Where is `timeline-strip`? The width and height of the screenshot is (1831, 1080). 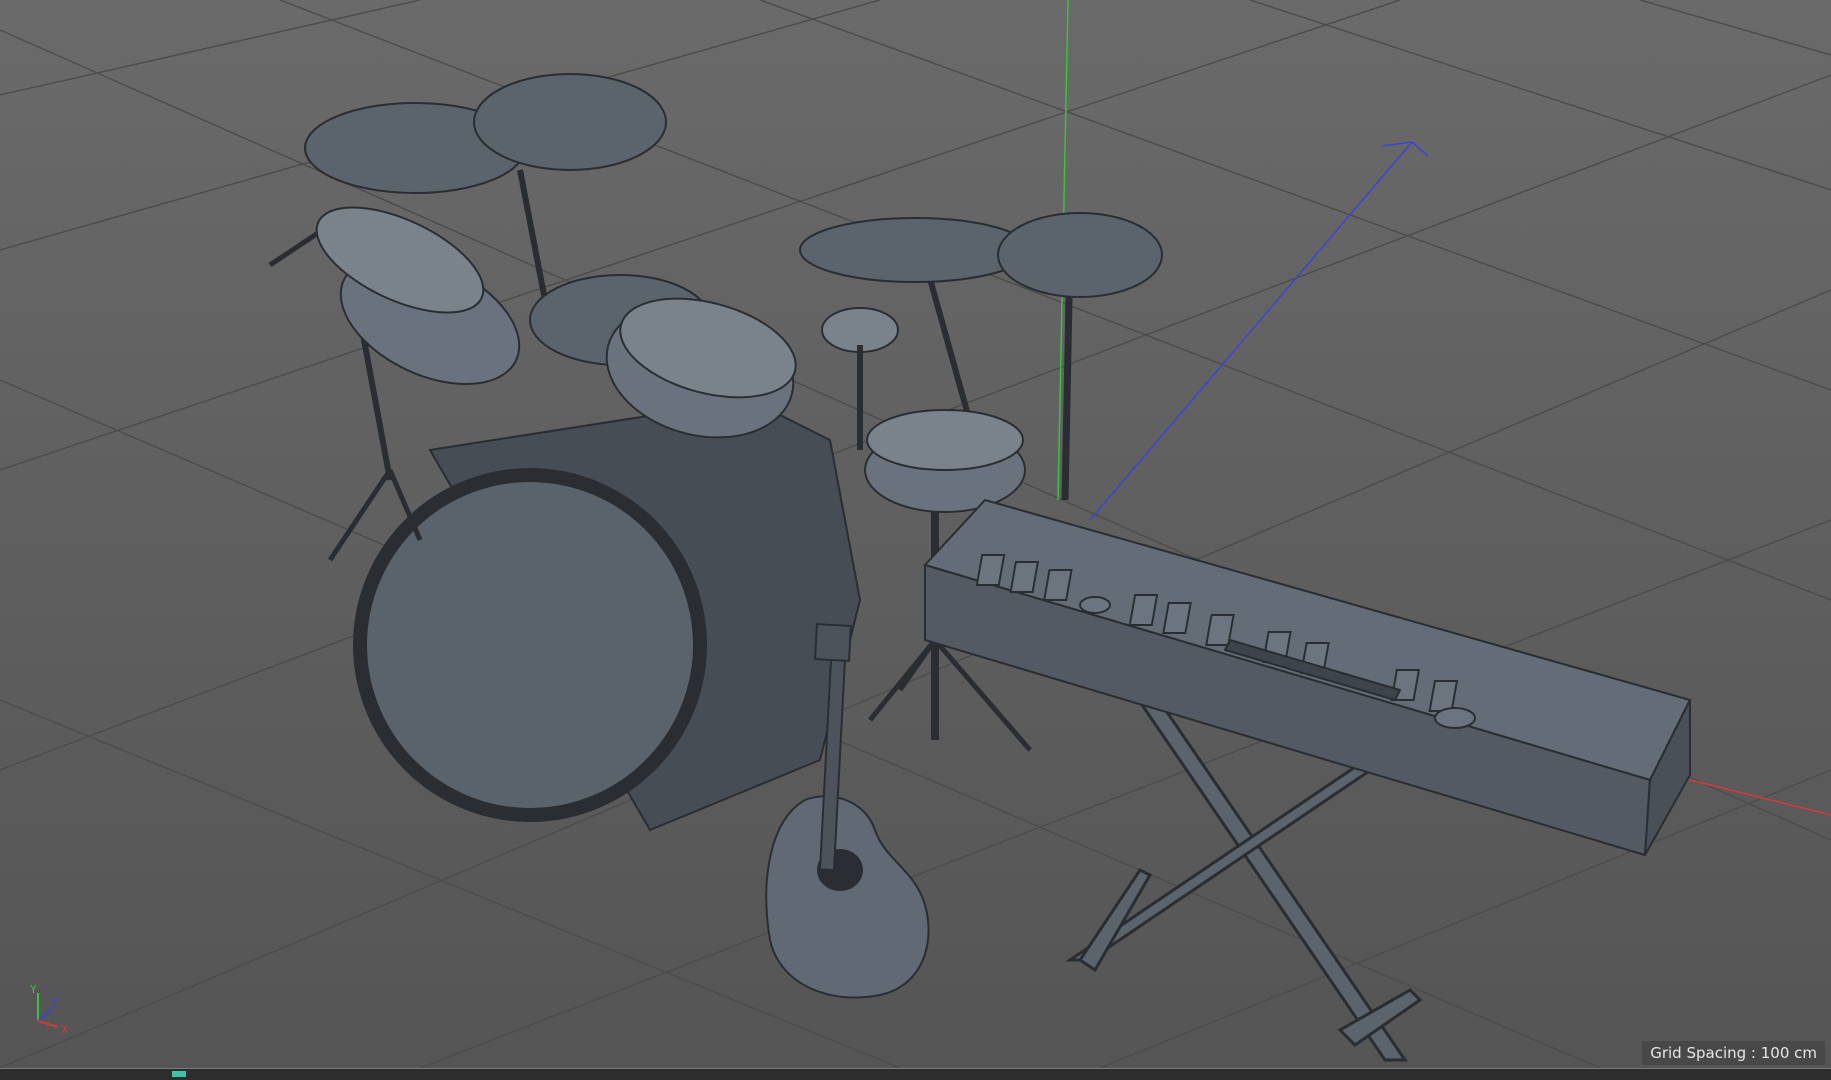
timeline-strip is located at coordinates (915, 1074).